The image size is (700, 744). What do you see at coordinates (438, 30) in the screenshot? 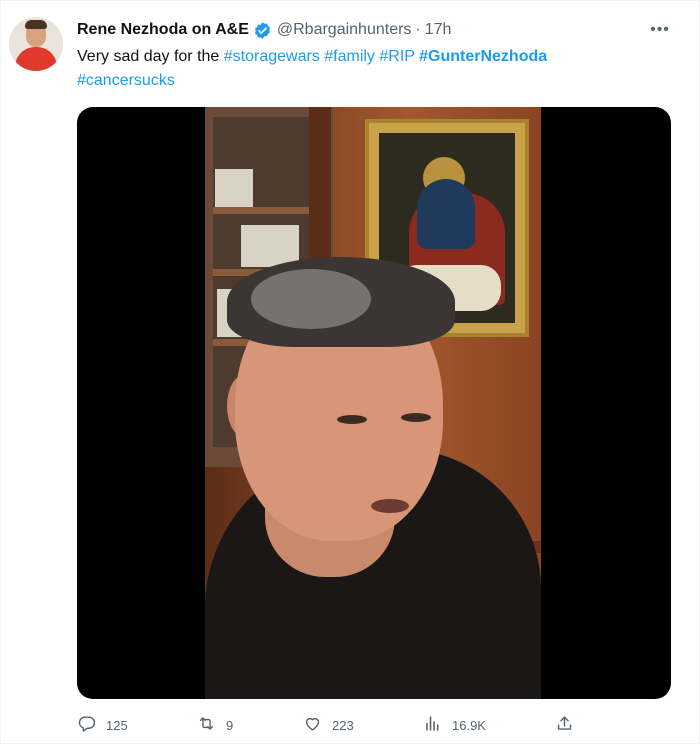
I see `tweet-timestamp: 17h` at bounding box center [438, 30].